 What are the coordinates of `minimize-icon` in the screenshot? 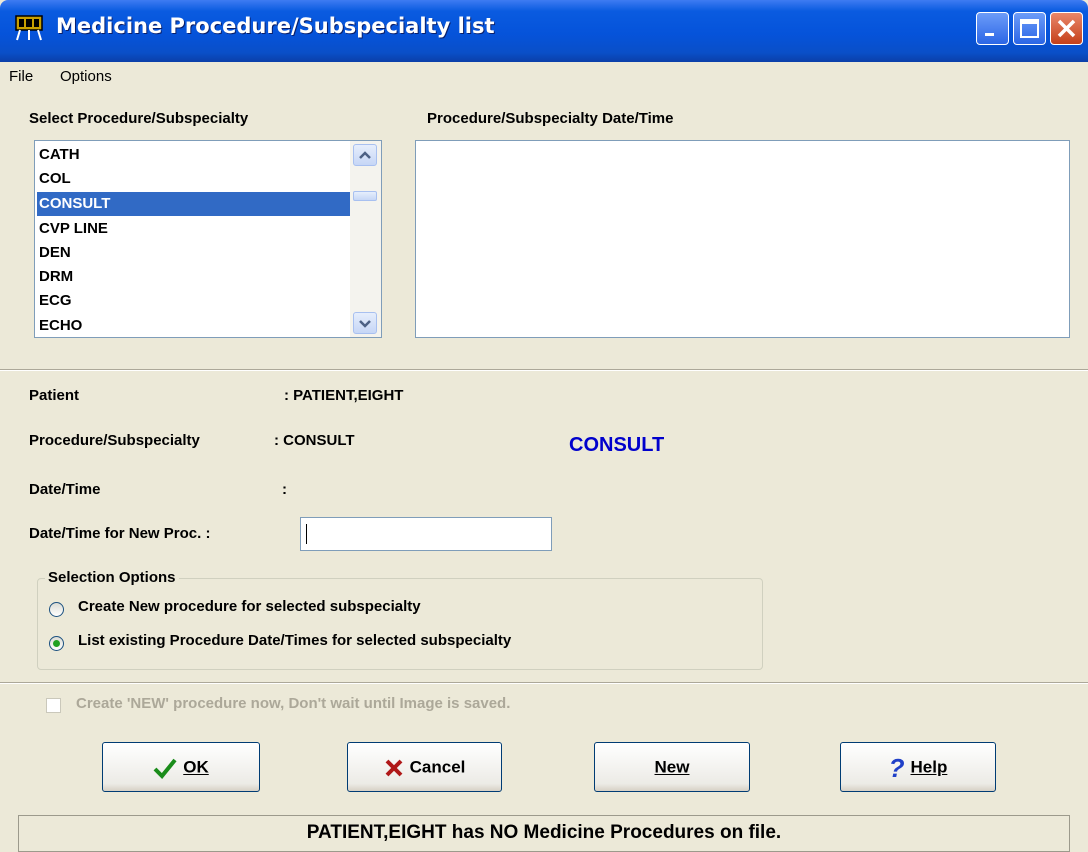 It's located at (989, 34).